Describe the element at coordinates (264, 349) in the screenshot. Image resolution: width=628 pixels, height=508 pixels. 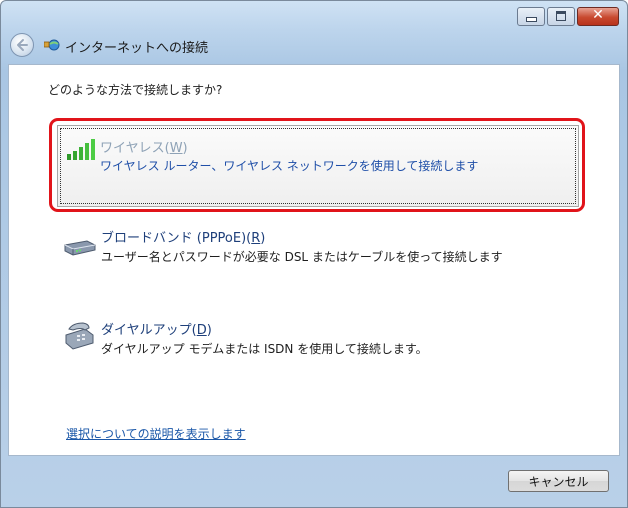
I see `option-description: ダイヤルアップ モデムまたは ISDN を使用して接続します。` at that location.